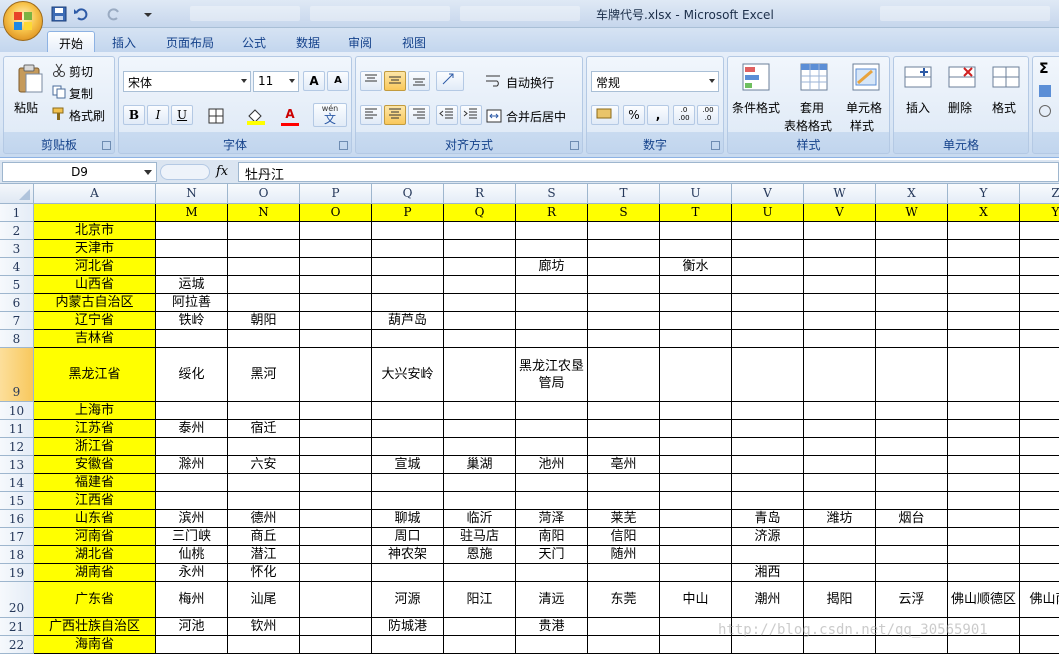  What do you see at coordinates (715, 145) in the screenshot?
I see `dialog-launcher-icon` at bounding box center [715, 145].